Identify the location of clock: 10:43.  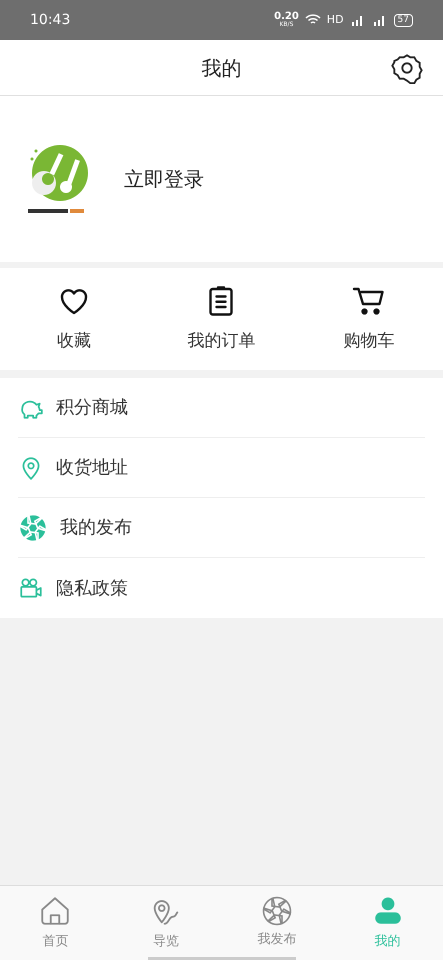
(50, 20).